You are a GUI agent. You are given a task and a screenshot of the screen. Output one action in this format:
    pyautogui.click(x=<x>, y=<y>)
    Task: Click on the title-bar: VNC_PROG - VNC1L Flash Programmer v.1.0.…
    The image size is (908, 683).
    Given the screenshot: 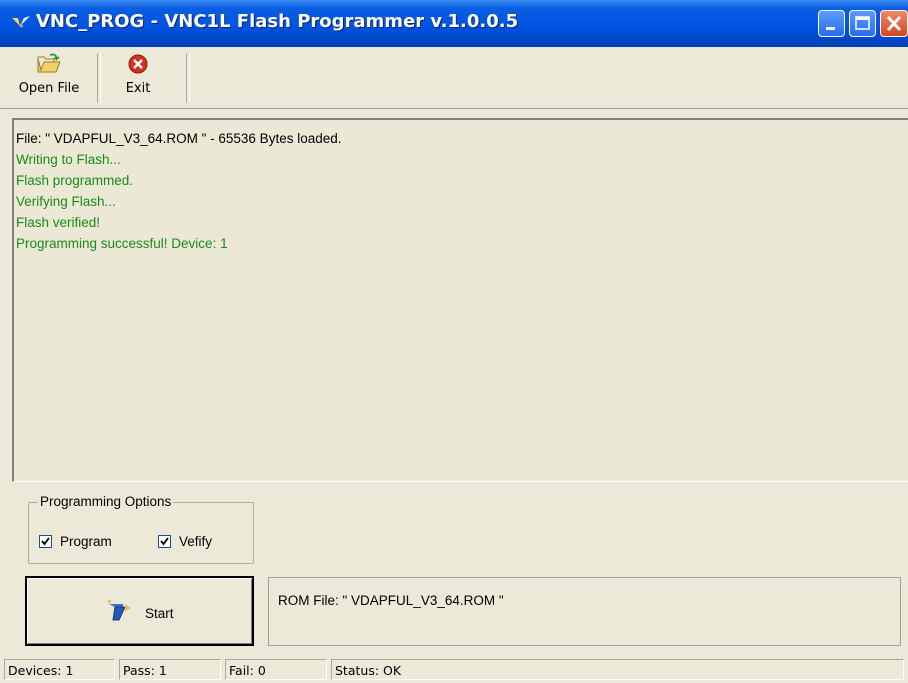 What is the action you would take?
    pyautogui.click(x=454, y=23)
    